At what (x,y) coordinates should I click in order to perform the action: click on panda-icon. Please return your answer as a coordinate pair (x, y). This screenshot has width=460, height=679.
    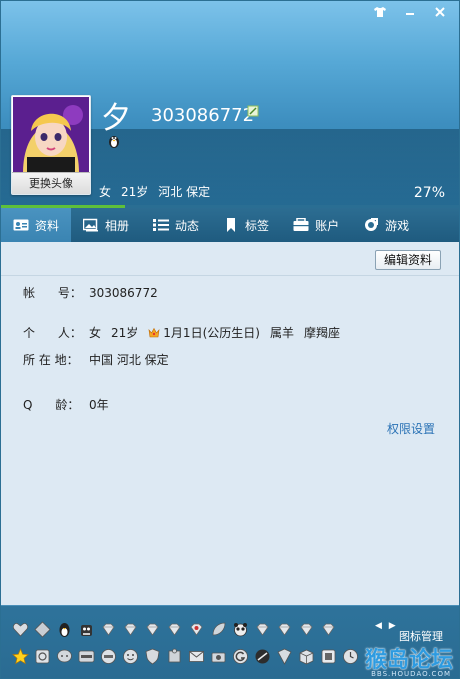
    Looking at the image, I should click on (240, 629).